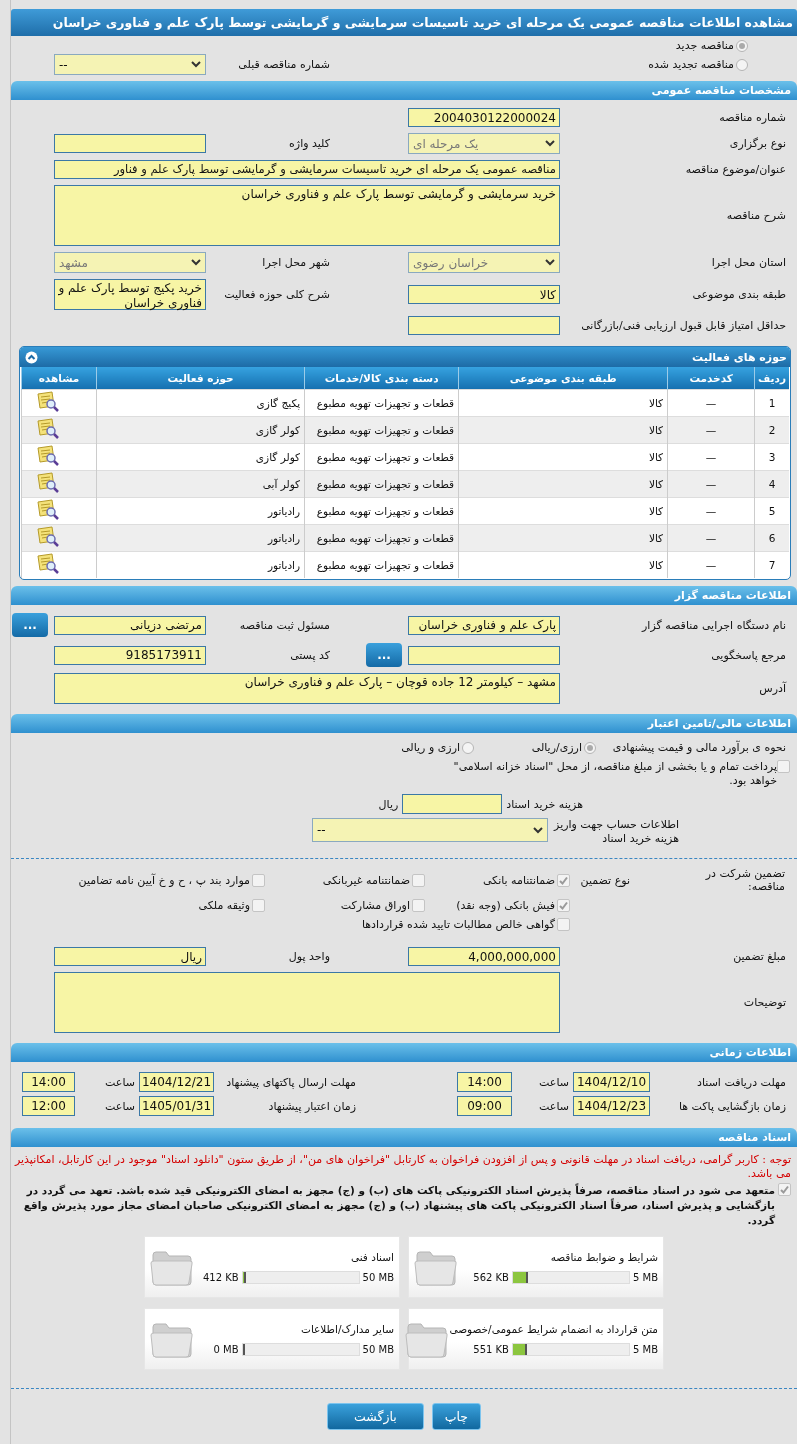 The image size is (797, 1444). I want to click on date-field: 1404/12/21, so click(176, 1082).